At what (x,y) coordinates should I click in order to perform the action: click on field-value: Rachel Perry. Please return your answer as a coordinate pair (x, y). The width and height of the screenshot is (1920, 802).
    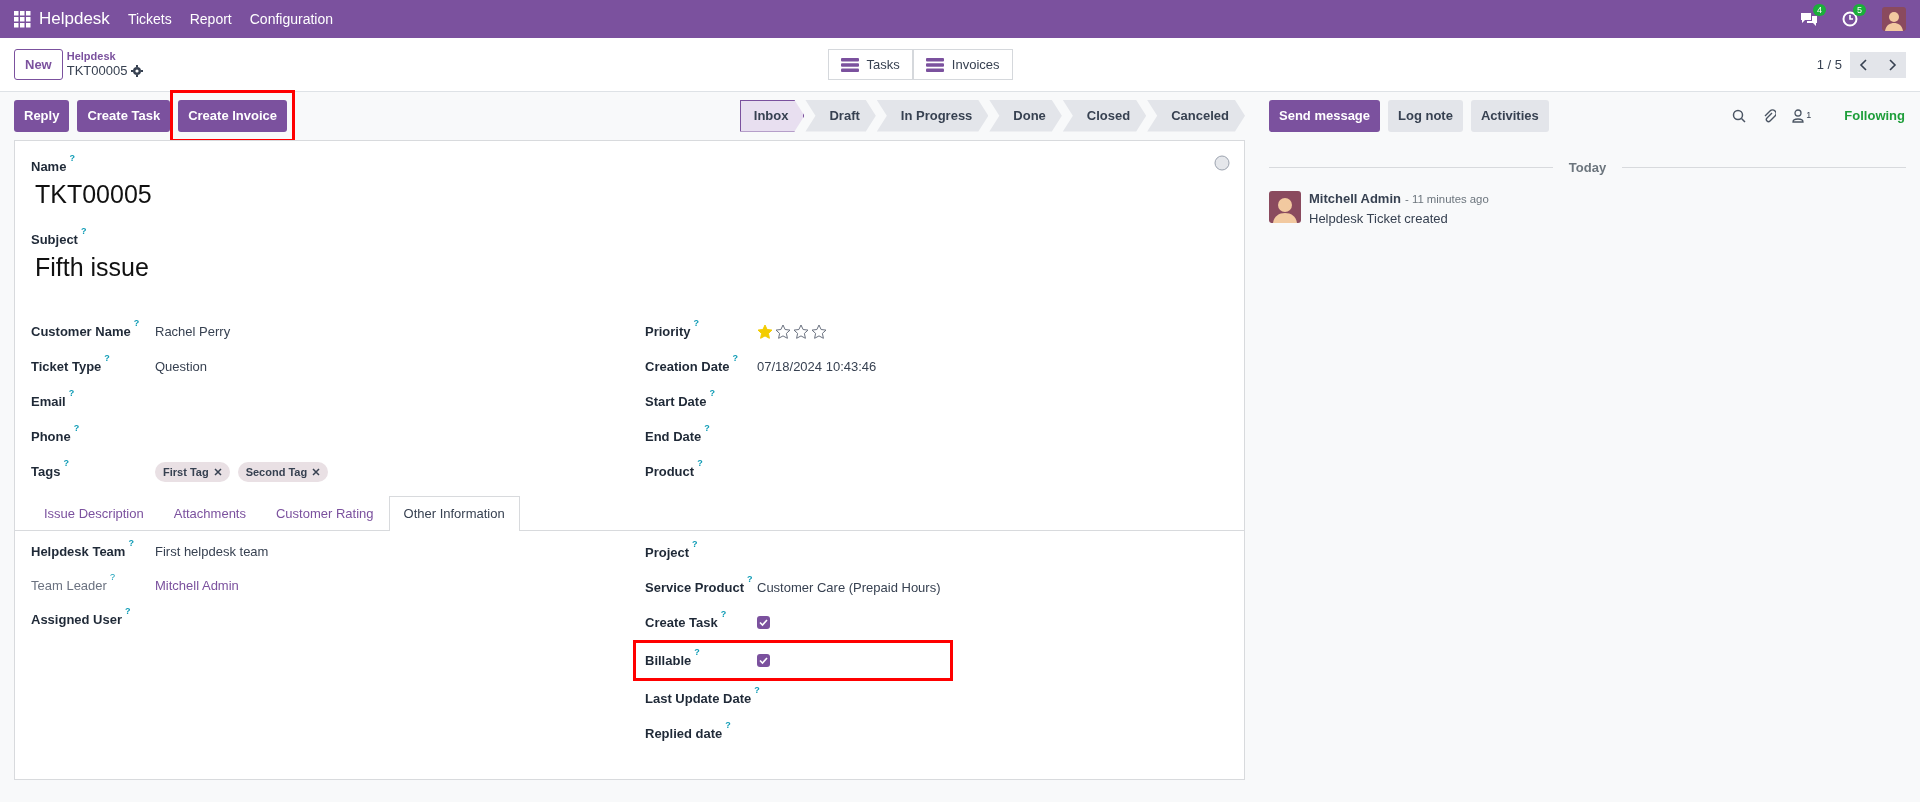
    Looking at the image, I should click on (193, 332).